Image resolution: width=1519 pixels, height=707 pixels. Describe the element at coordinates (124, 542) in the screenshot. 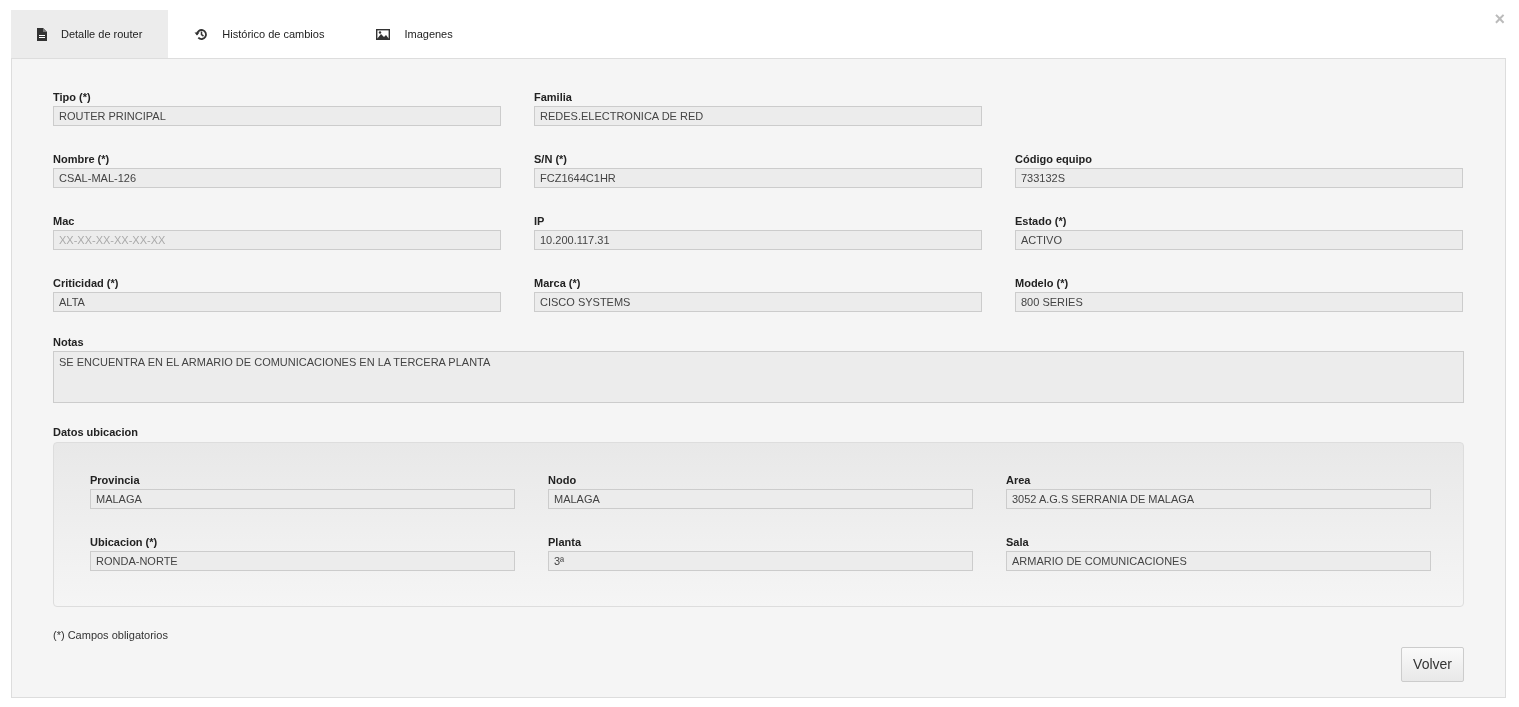

I see `field-label: Ubicacion (*)` at that location.